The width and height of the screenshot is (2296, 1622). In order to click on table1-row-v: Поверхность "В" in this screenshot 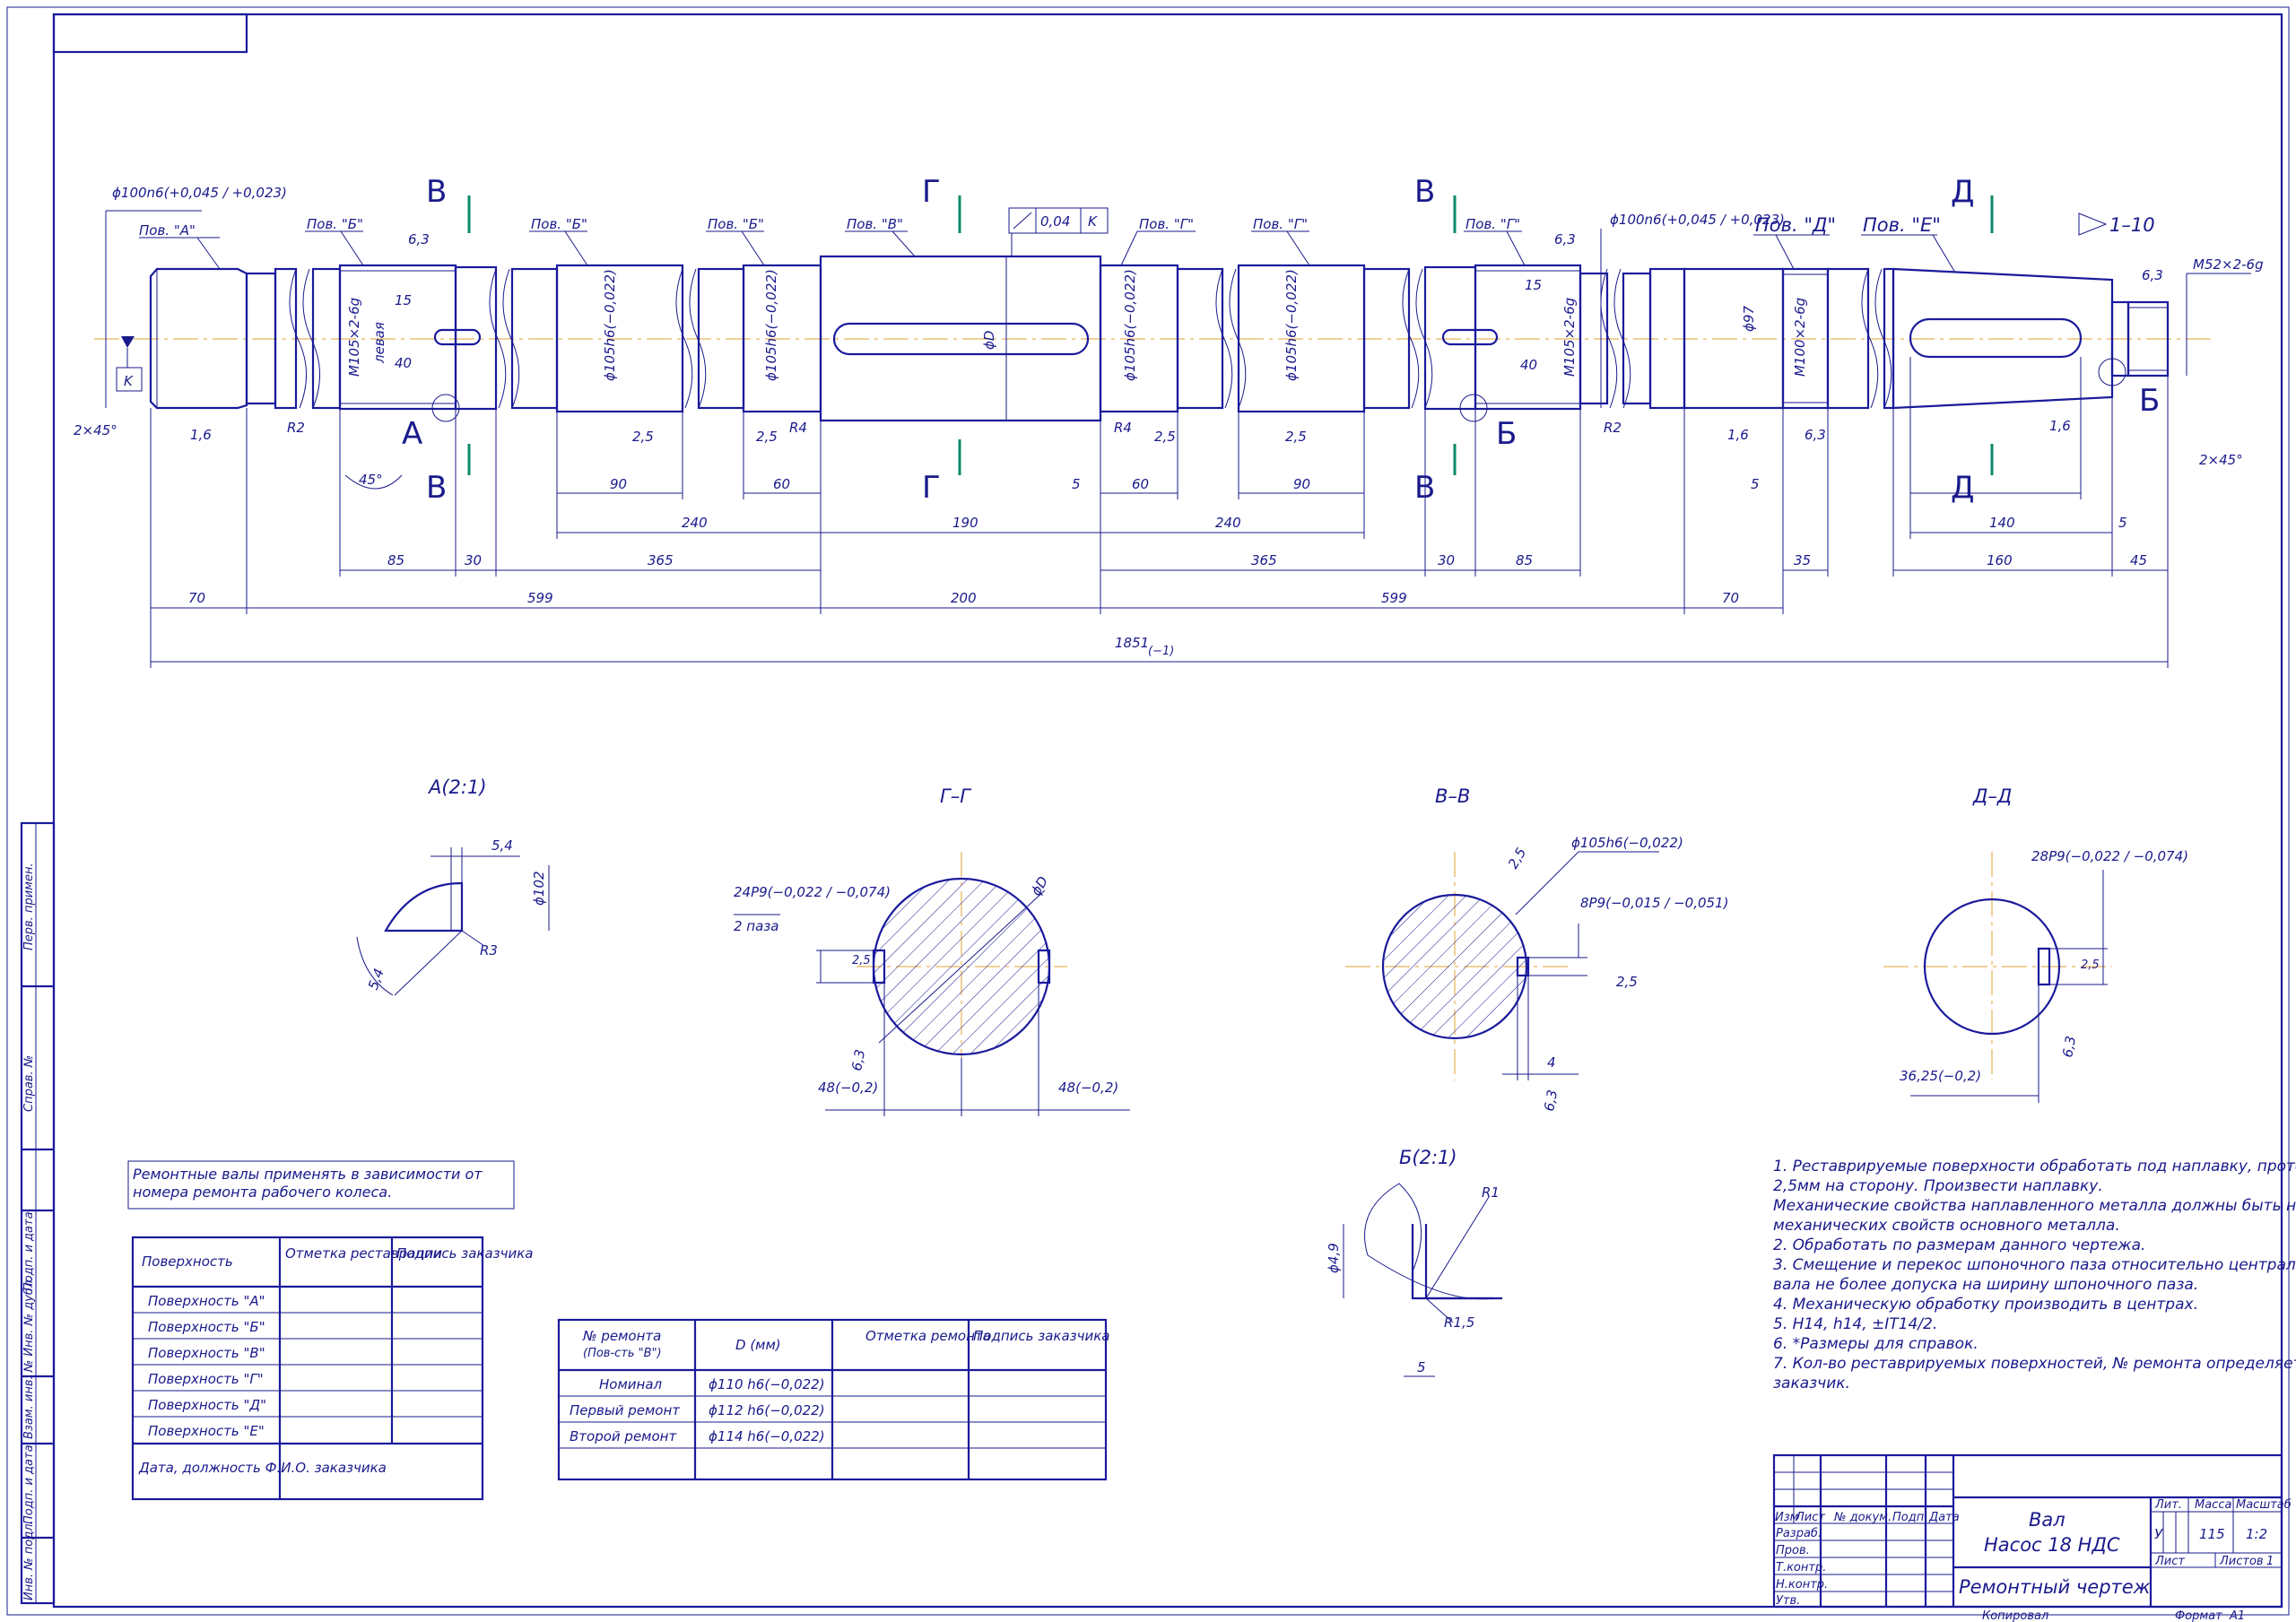, I will do `click(206, 1353)`.